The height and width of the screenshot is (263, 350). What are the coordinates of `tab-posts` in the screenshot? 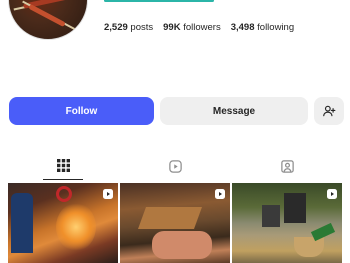 It's located at (63, 166).